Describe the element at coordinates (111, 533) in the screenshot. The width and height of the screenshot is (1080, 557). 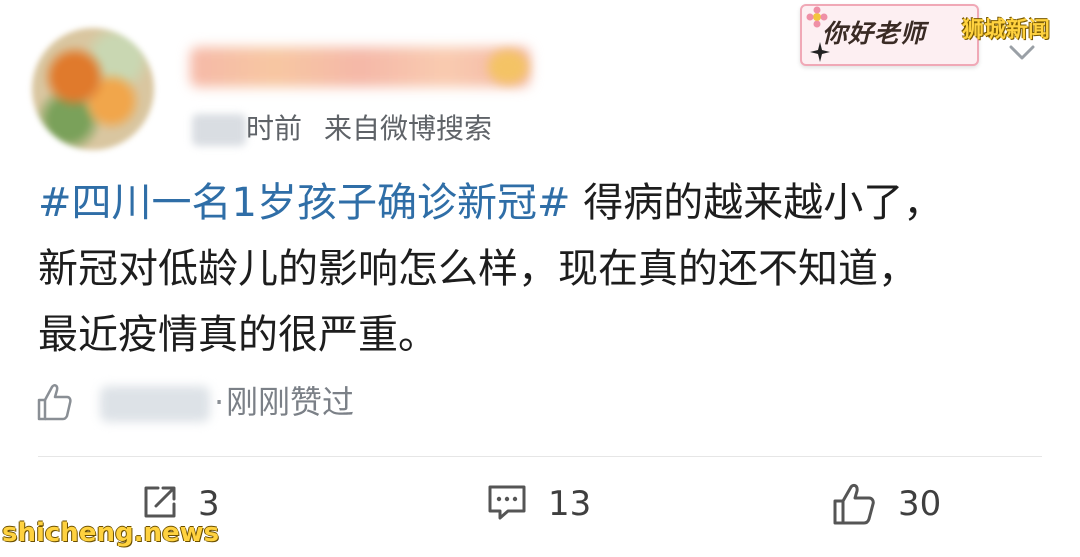
I see `site-watermark: shicheng.news` at that location.